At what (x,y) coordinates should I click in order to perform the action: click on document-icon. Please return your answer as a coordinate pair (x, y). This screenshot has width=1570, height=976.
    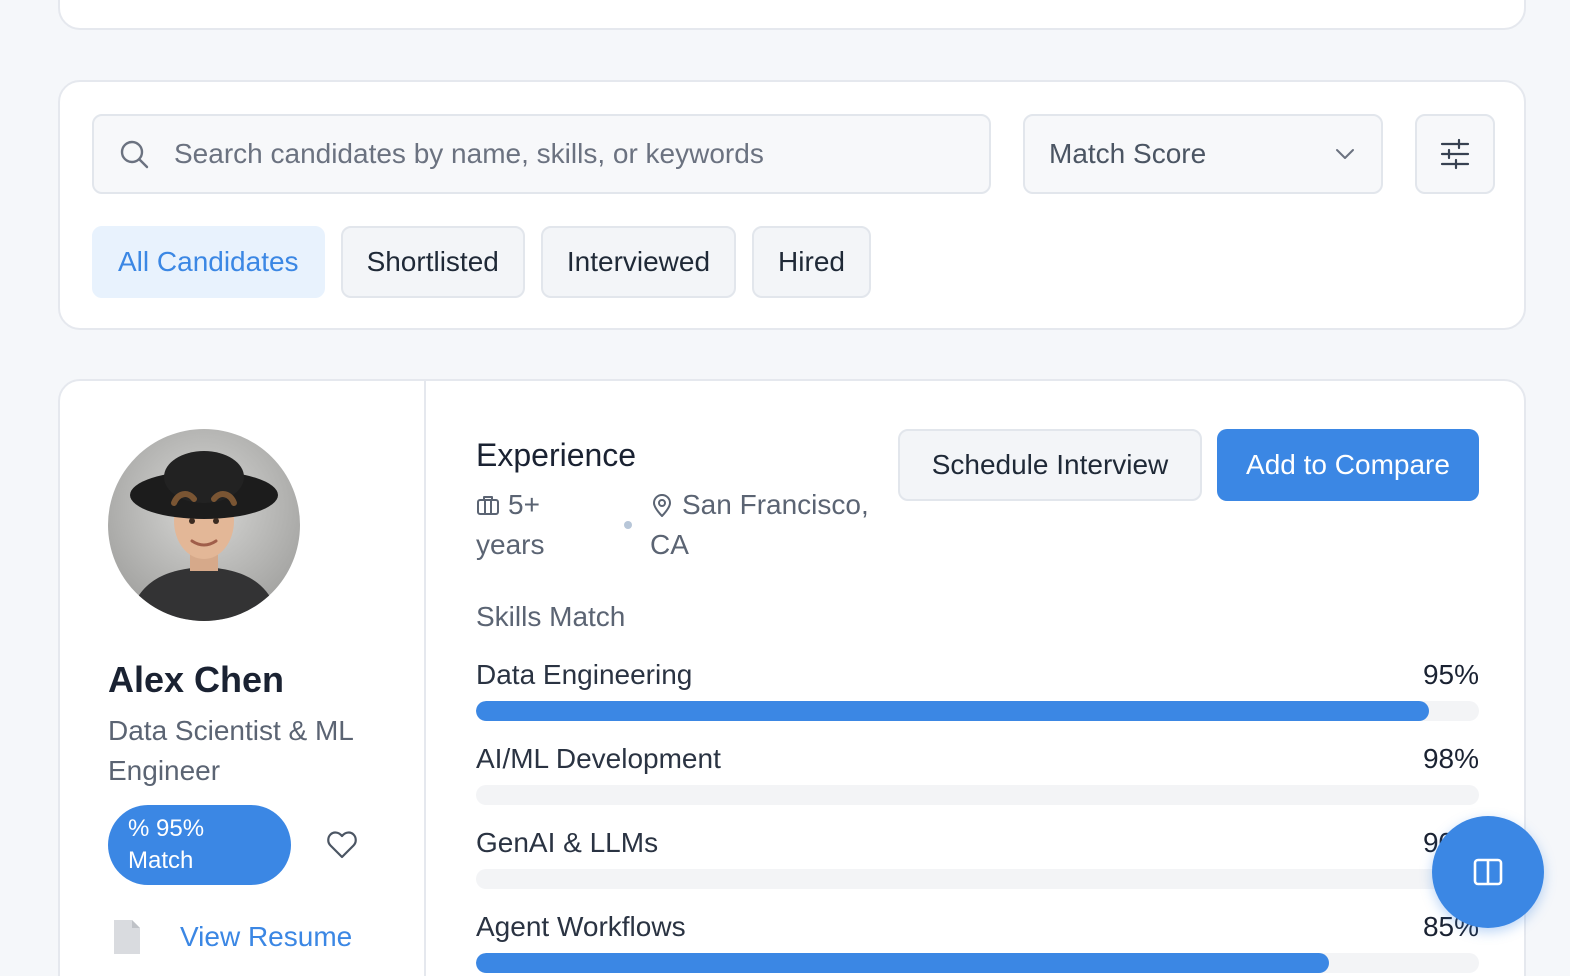
    Looking at the image, I should click on (127, 937).